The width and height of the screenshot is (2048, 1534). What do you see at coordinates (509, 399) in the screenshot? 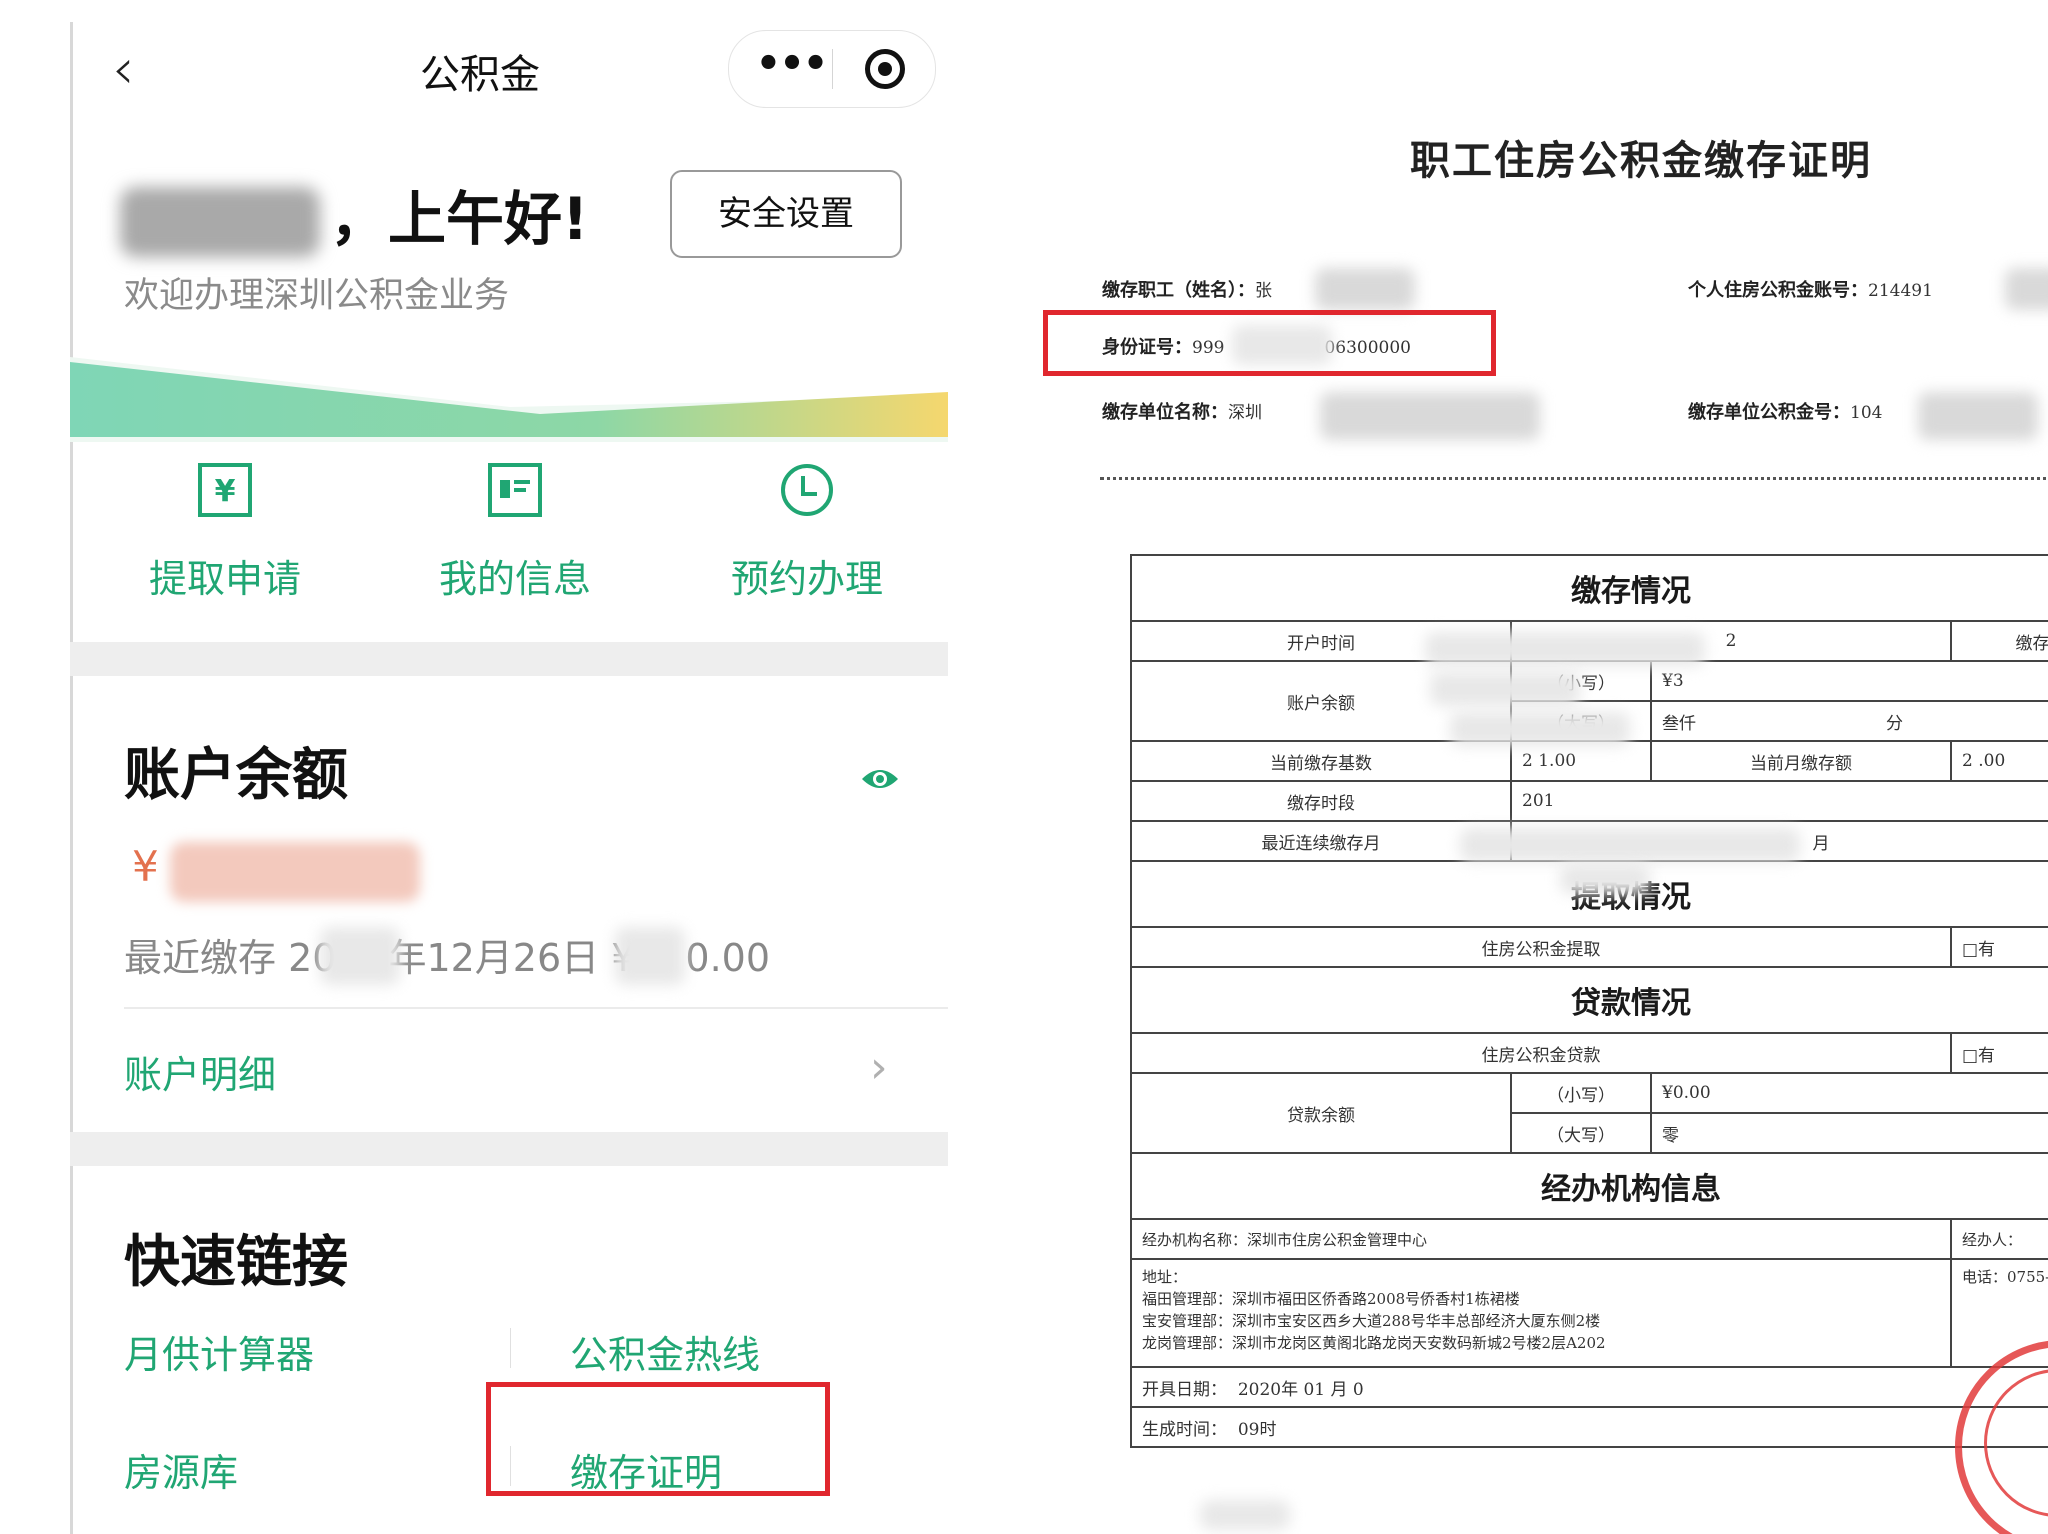
I see `banner-wave` at bounding box center [509, 399].